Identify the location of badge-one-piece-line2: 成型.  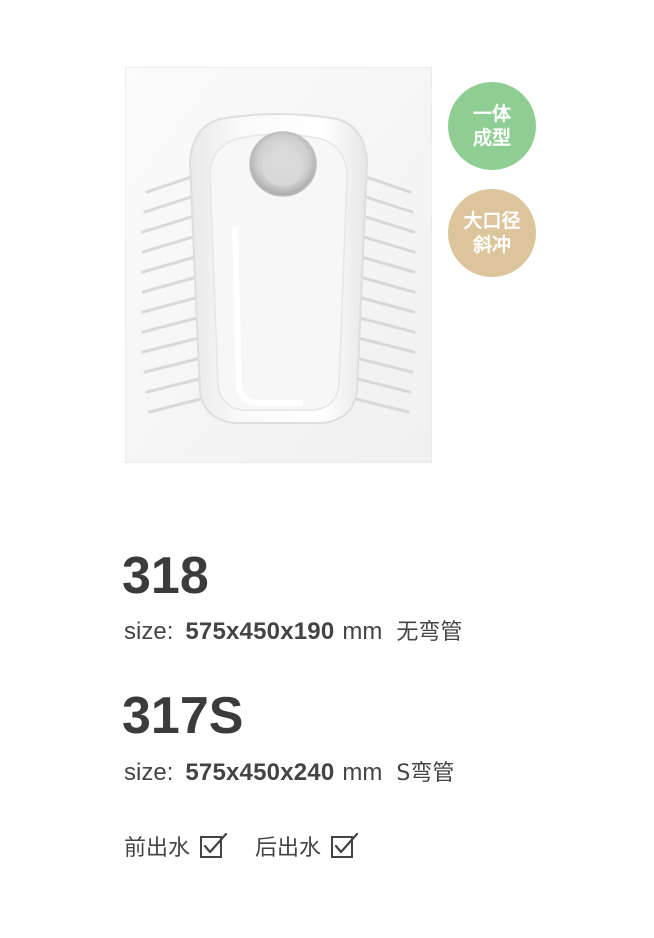
(491, 138).